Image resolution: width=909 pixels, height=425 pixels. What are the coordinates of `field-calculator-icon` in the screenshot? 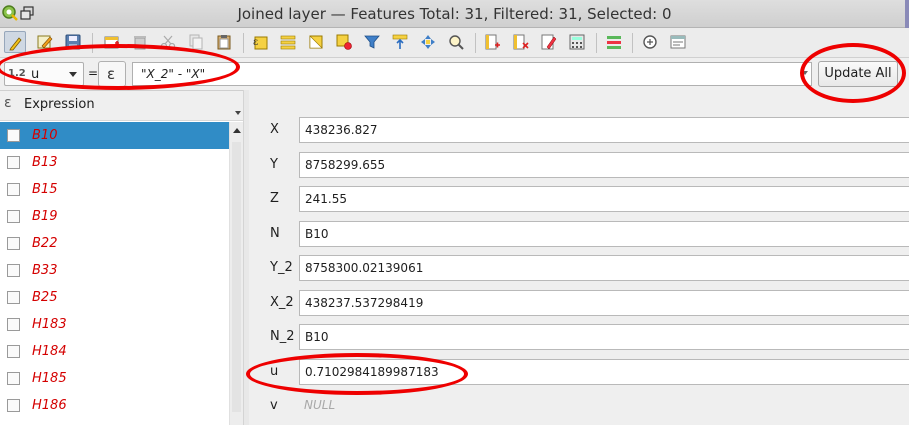 It's located at (577, 42).